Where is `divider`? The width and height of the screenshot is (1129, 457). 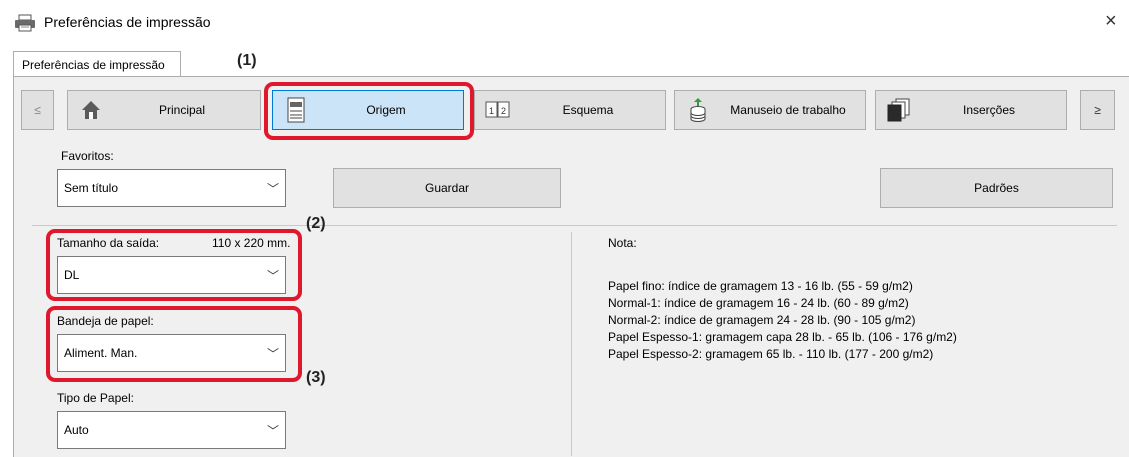 divider is located at coordinates (574, 225).